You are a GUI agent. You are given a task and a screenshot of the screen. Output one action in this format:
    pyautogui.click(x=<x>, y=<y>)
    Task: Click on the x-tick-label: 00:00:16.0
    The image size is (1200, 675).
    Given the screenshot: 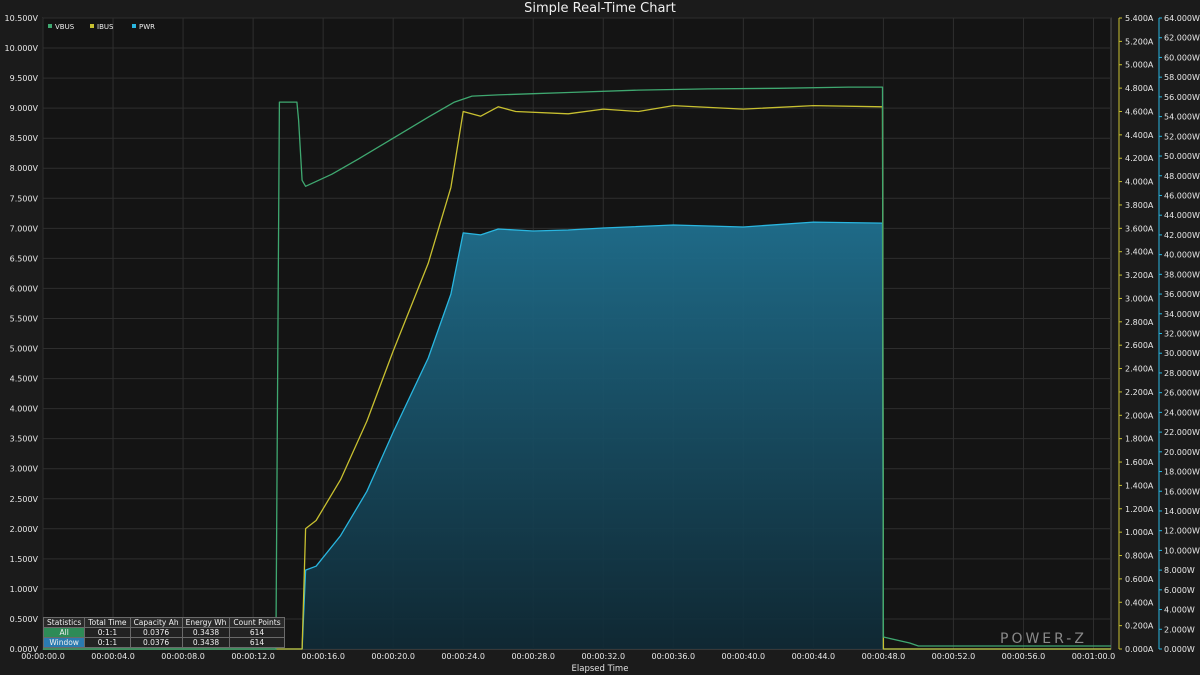 What is the action you would take?
    pyautogui.click(x=323, y=656)
    